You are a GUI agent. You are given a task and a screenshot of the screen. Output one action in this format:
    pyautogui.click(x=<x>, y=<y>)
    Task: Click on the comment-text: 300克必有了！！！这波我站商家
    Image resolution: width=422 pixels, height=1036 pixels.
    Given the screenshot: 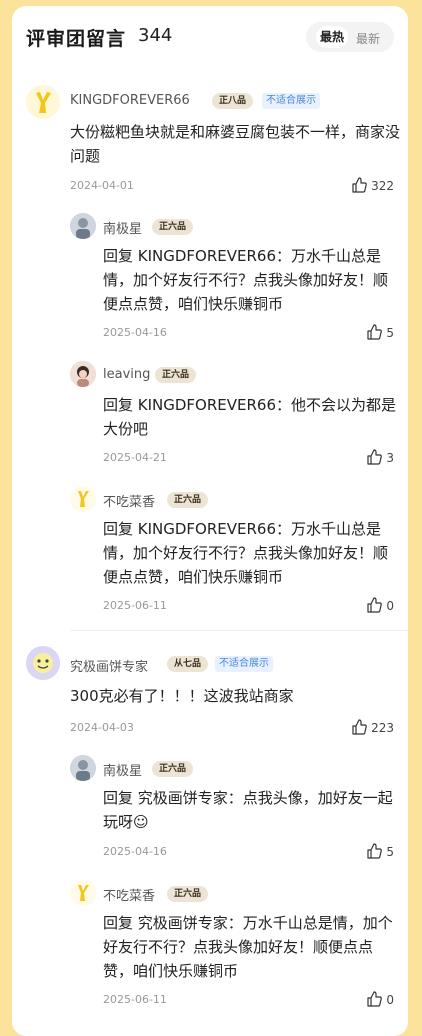 What is the action you would take?
    pyautogui.click(x=182, y=696)
    